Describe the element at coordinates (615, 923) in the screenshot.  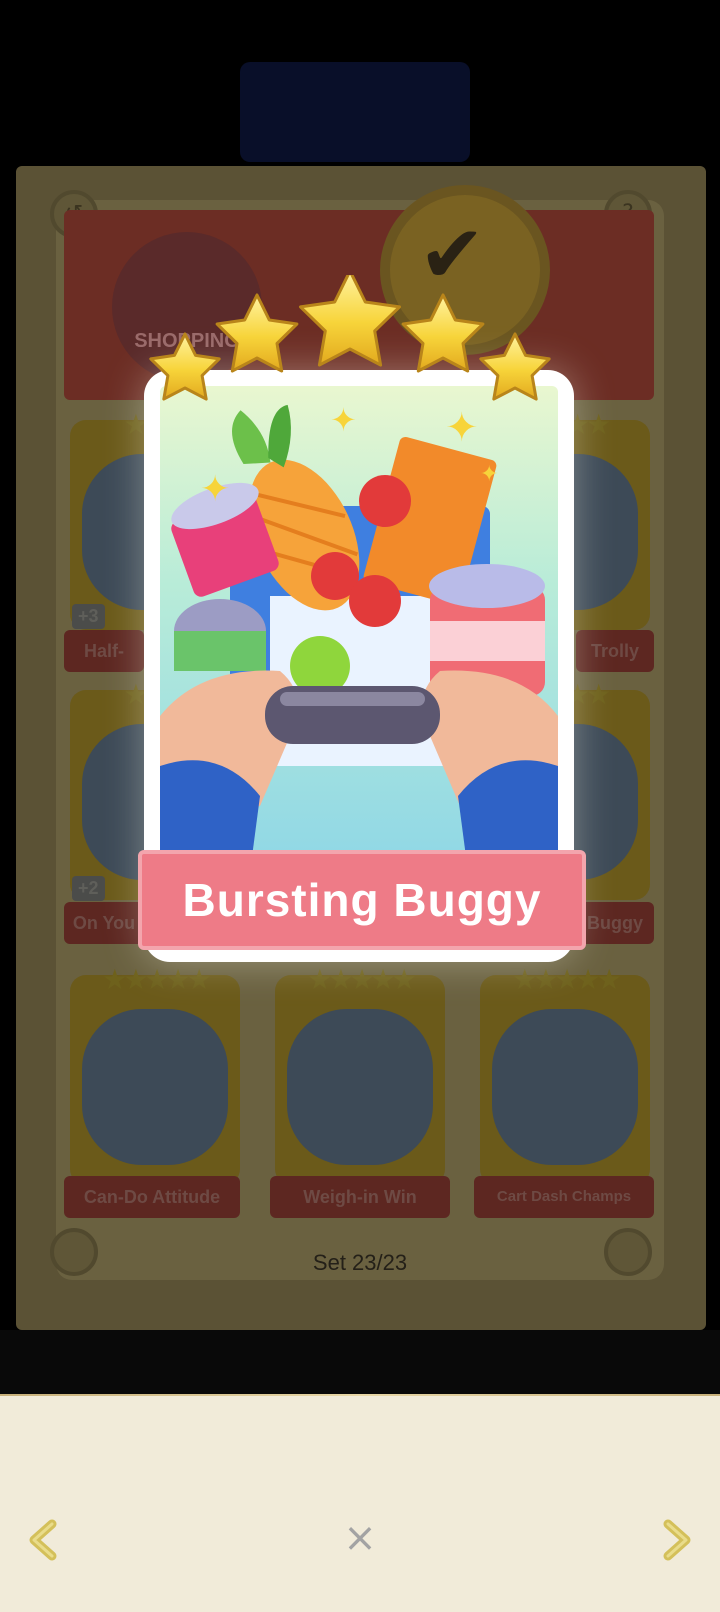
I see `background-card-label: Buggy` at that location.